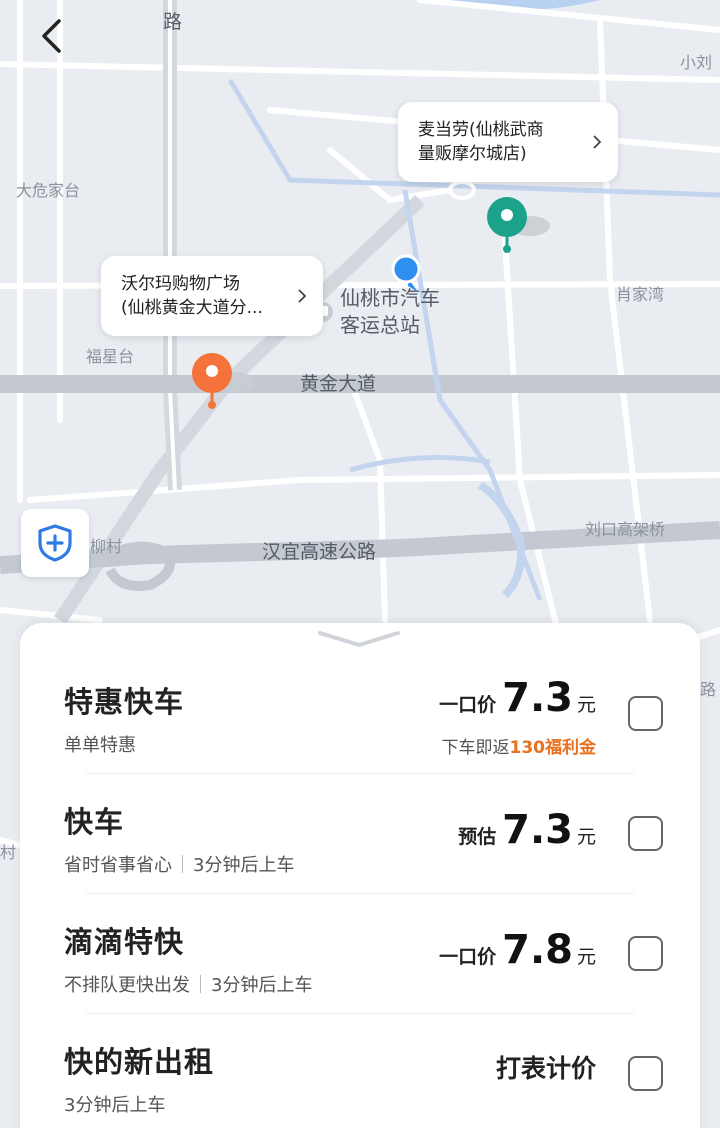 The image size is (720, 1128). I want to click on ride-name: 快的新出租, so click(139, 1062).